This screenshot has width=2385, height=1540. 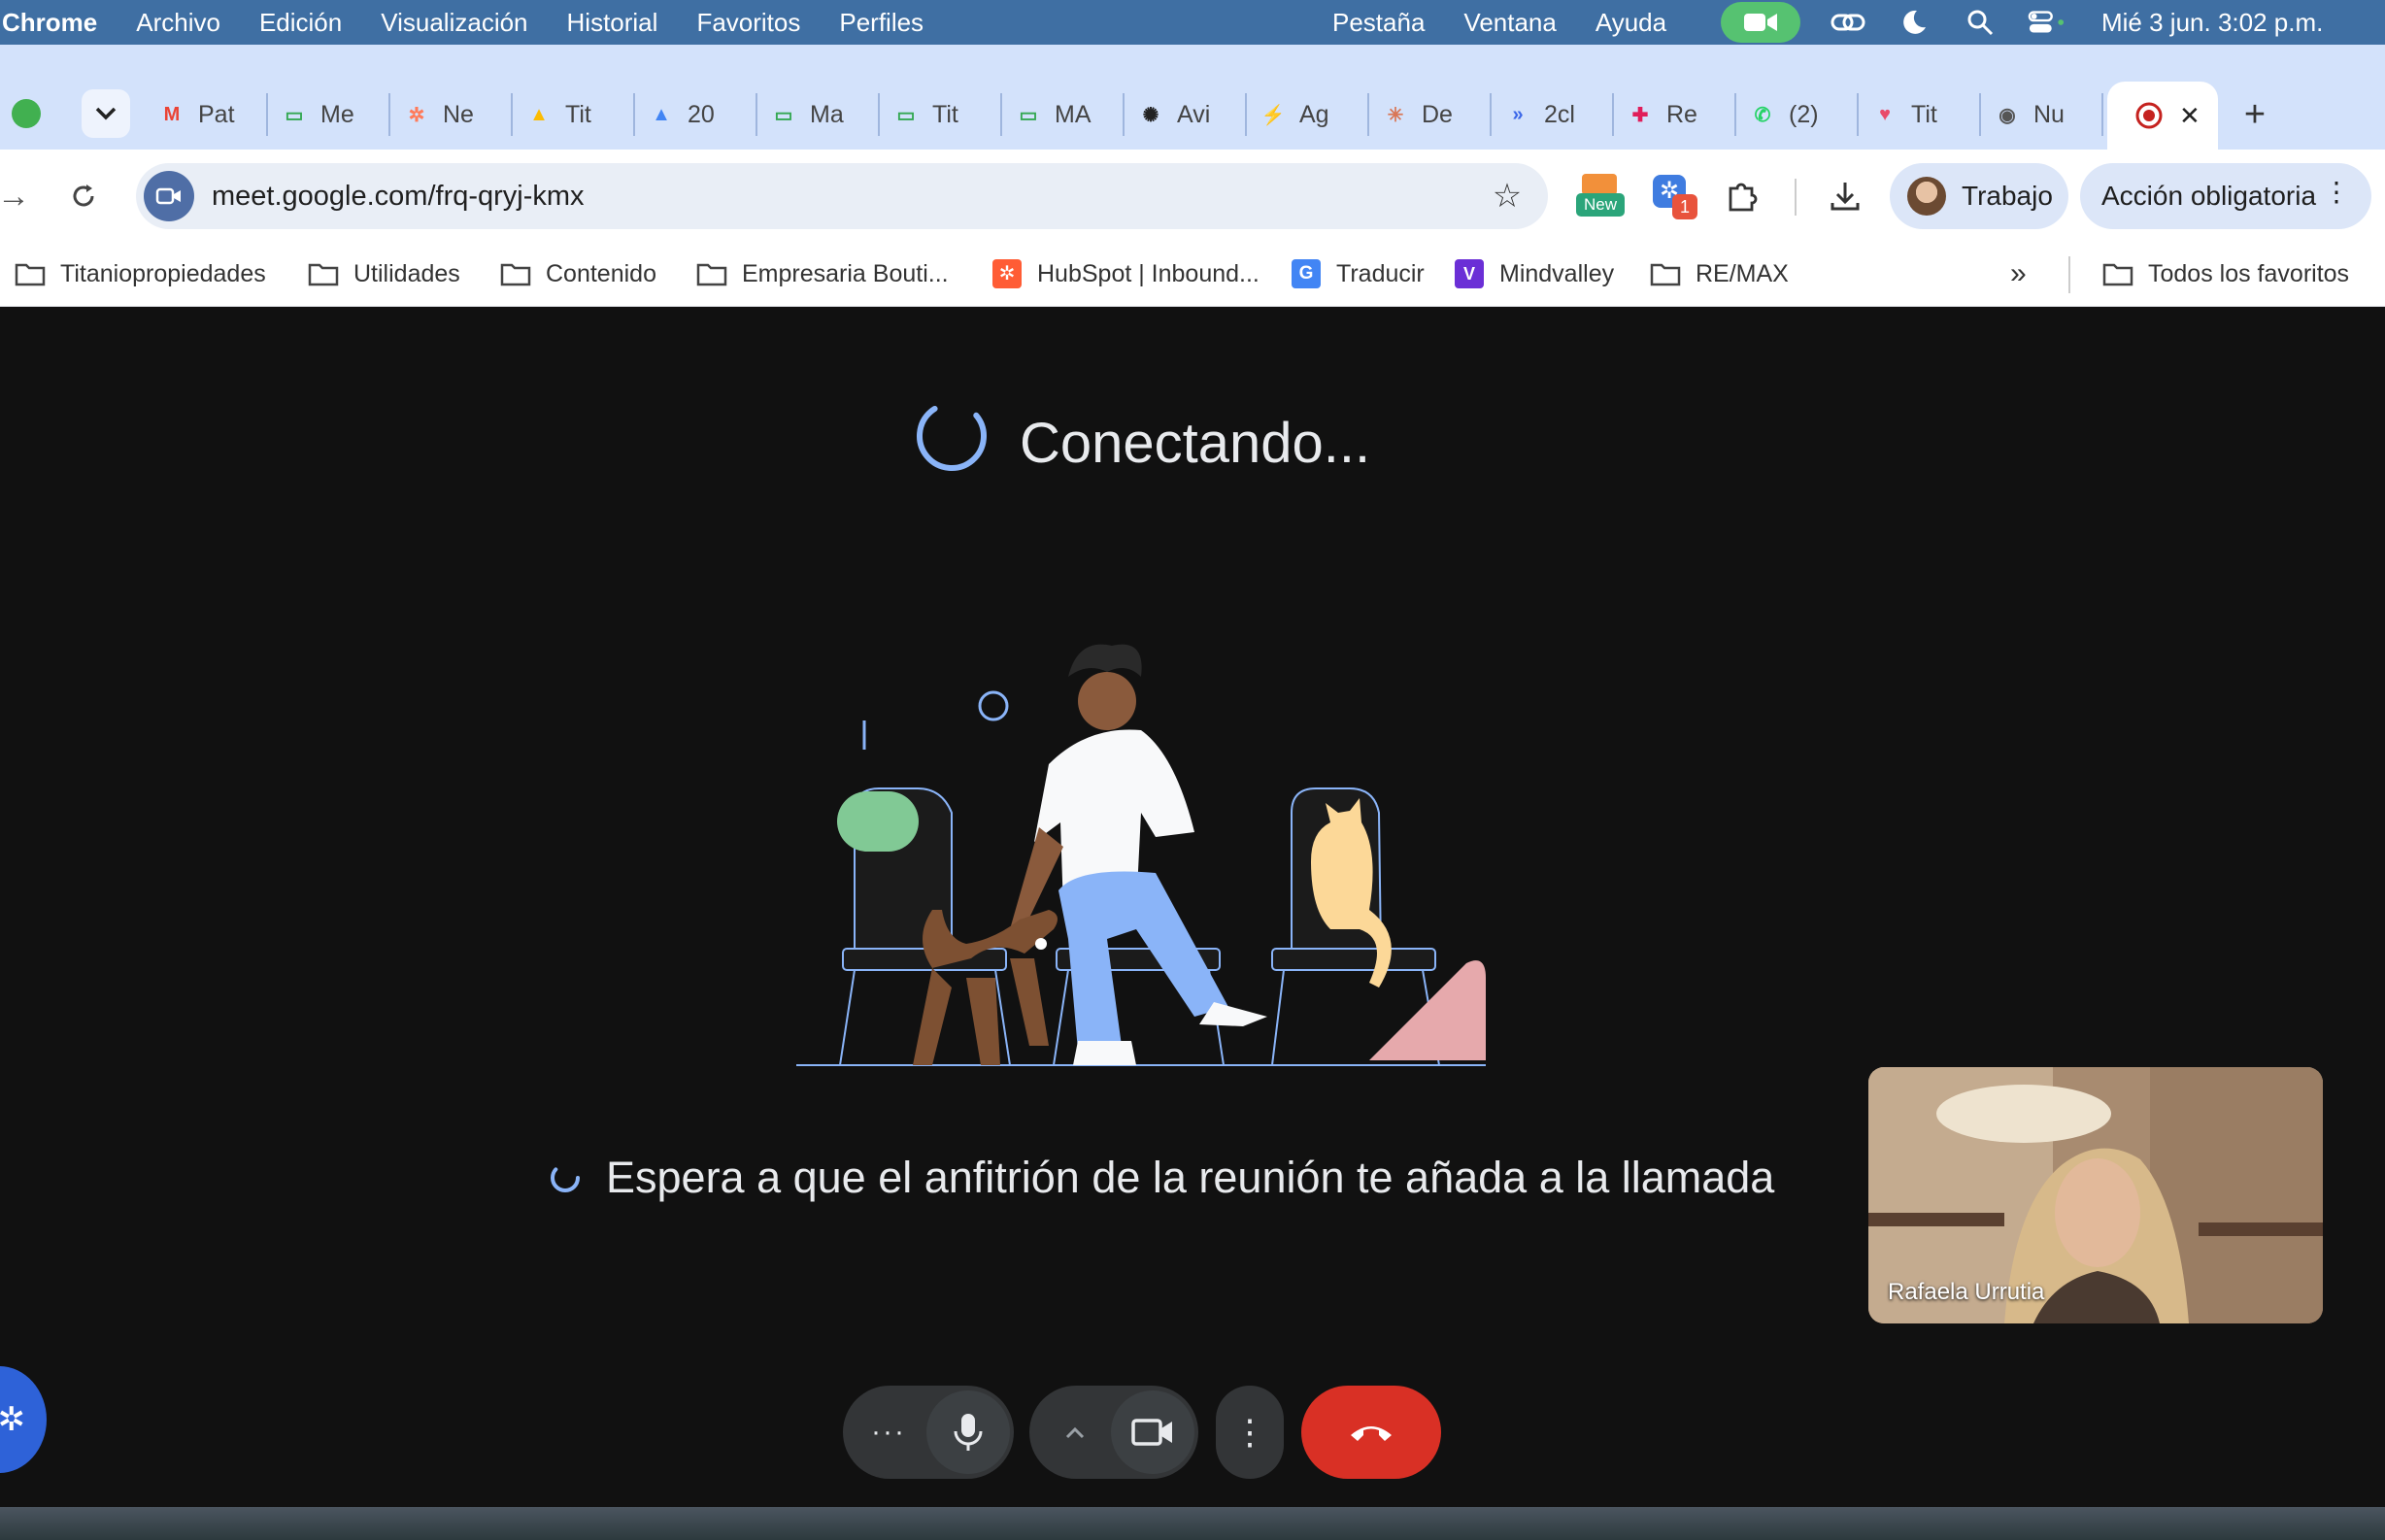 What do you see at coordinates (1848, 22) in the screenshot?
I see `link-icon` at bounding box center [1848, 22].